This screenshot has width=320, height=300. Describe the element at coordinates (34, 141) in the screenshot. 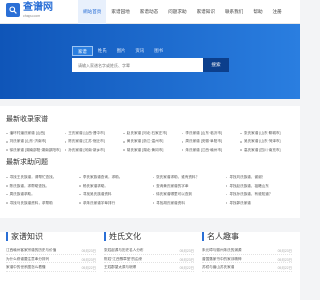

I see `list-item: 刘氏家谱 [山东·济南市]` at that location.